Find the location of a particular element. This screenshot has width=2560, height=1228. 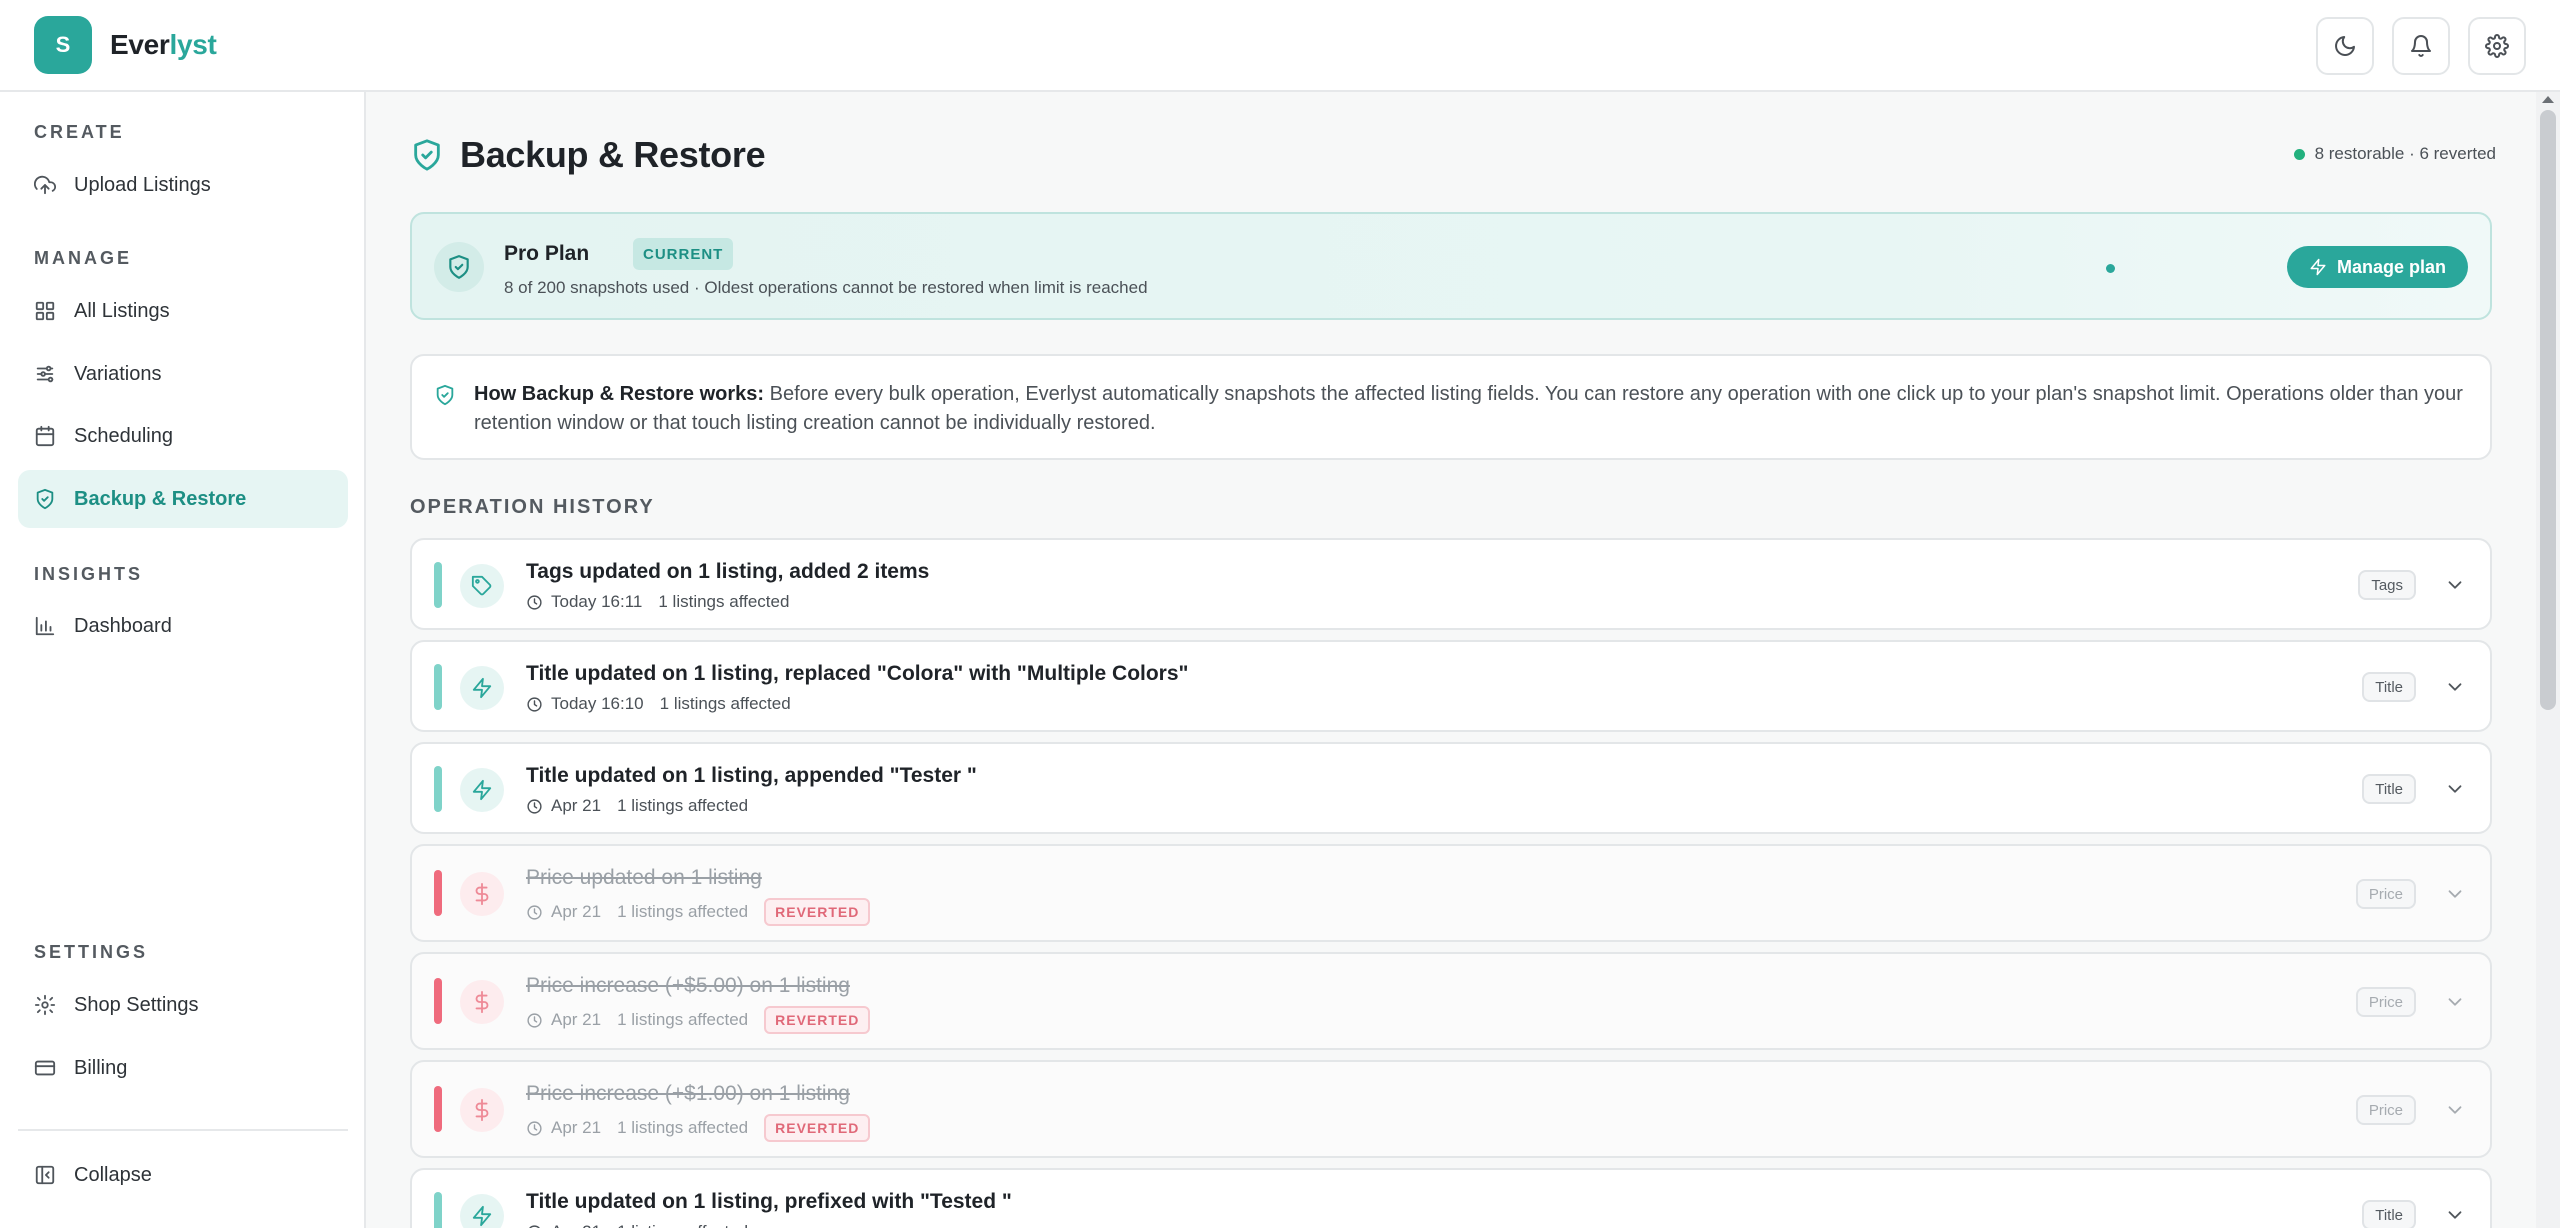

scroll-up-arrow-icon is located at coordinates (2548, 99).